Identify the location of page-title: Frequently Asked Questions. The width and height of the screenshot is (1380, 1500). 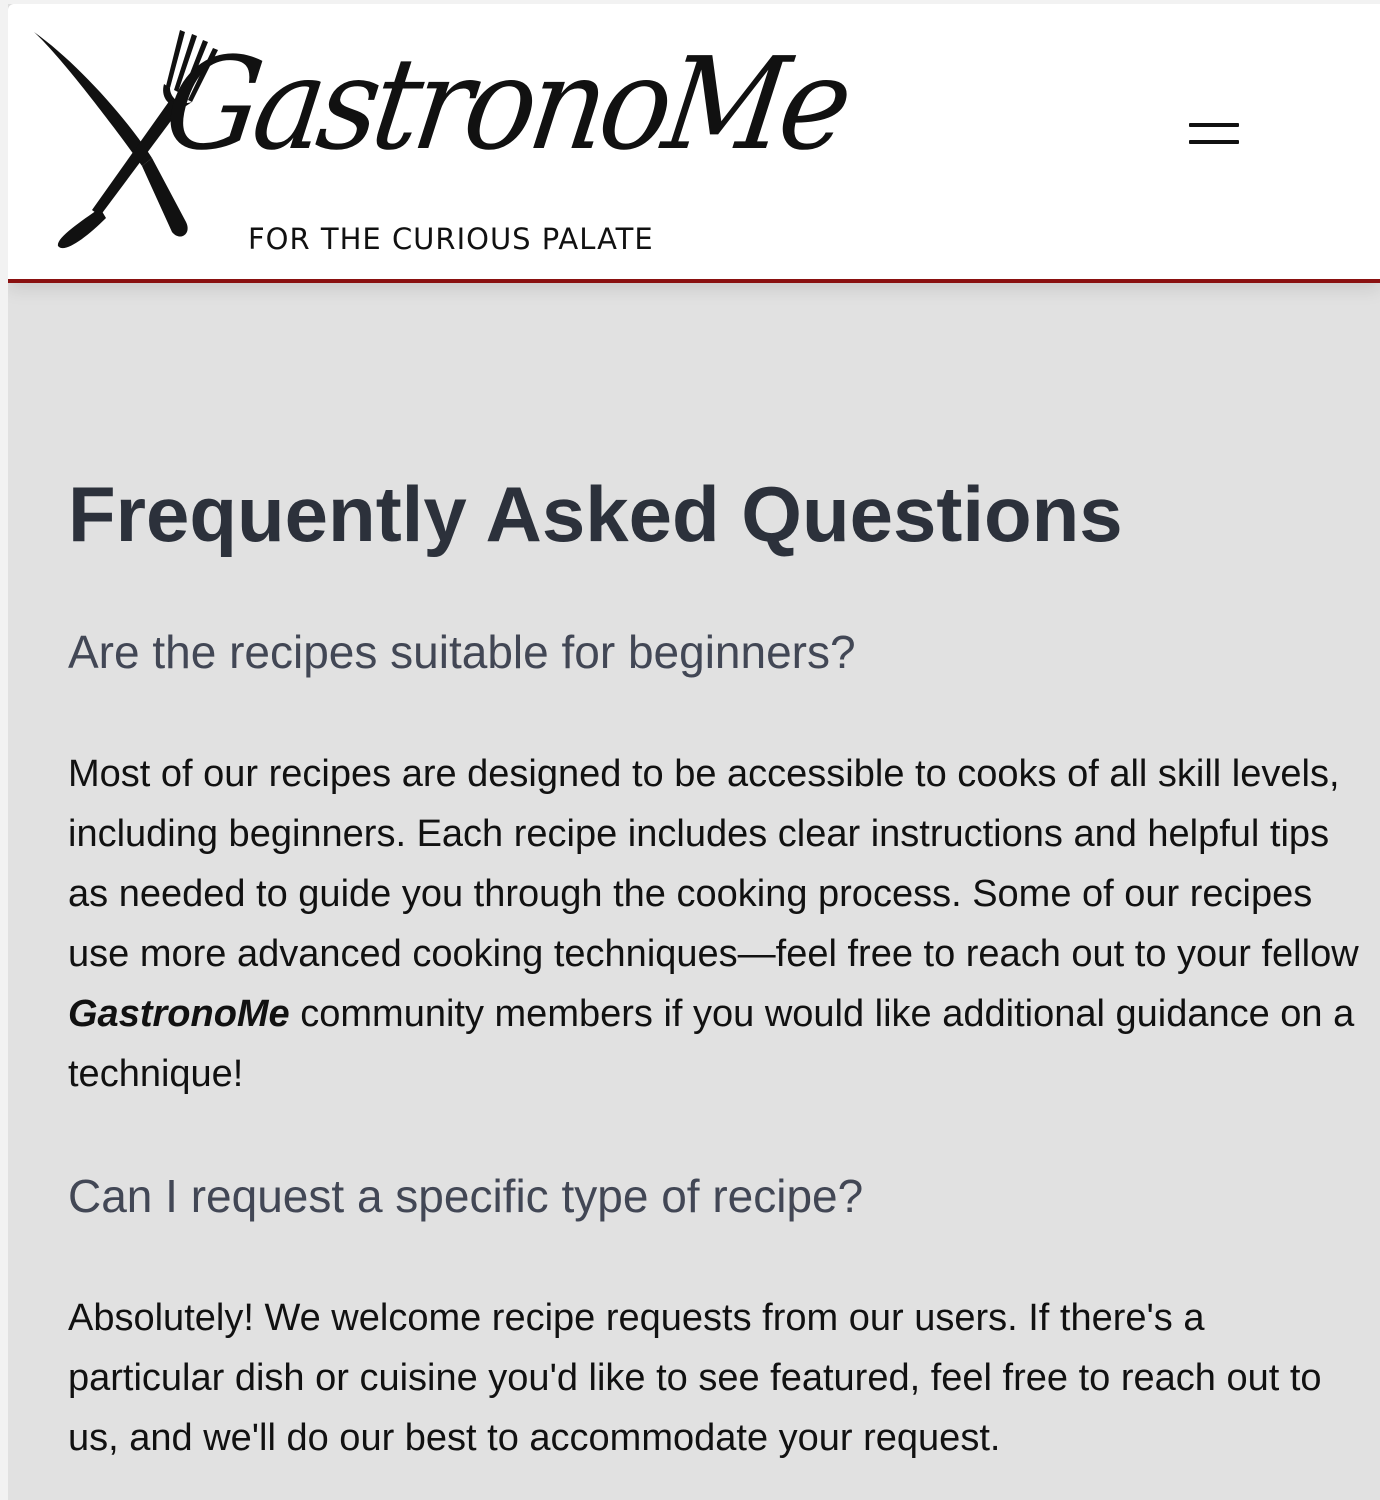
(595, 514).